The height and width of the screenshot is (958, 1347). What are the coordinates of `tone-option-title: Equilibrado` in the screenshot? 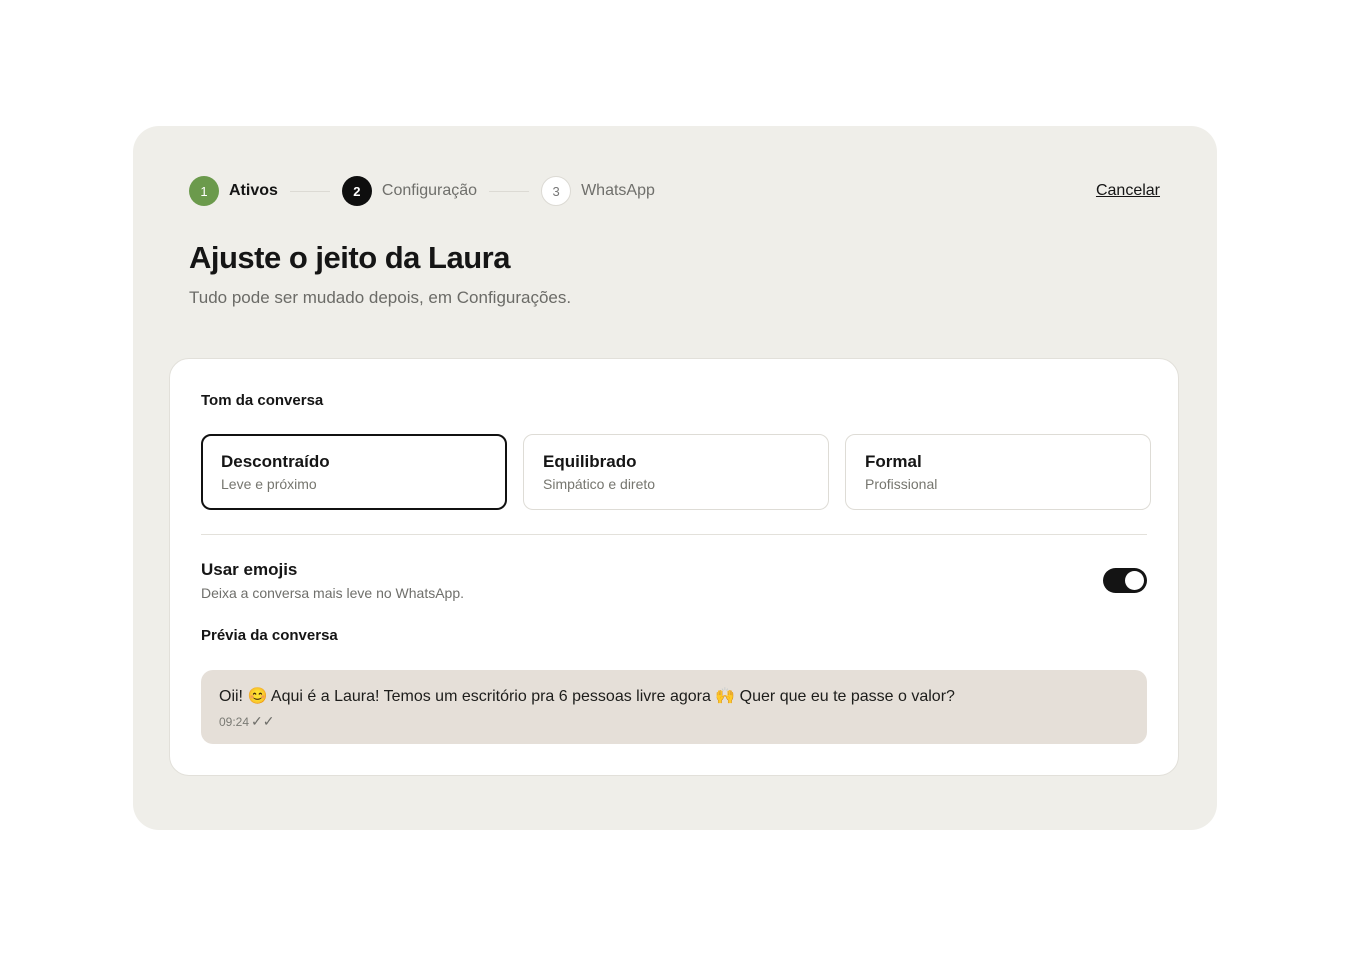 It's located at (590, 461).